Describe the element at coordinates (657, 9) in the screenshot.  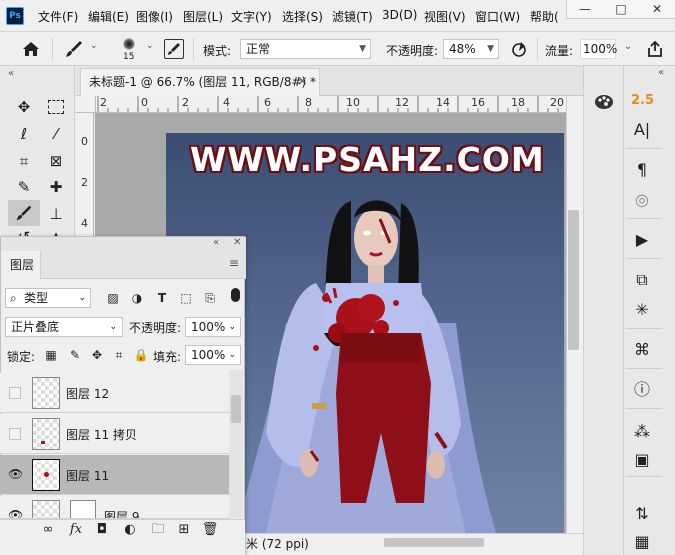
I see `close-button: ✕` at that location.